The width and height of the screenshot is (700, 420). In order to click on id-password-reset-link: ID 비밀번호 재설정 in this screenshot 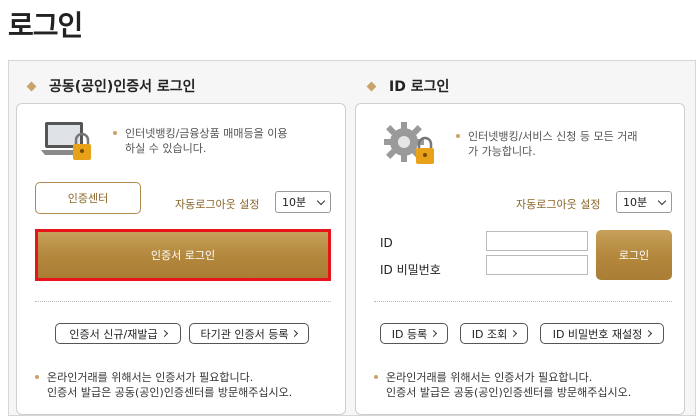, I will do `click(602, 333)`.